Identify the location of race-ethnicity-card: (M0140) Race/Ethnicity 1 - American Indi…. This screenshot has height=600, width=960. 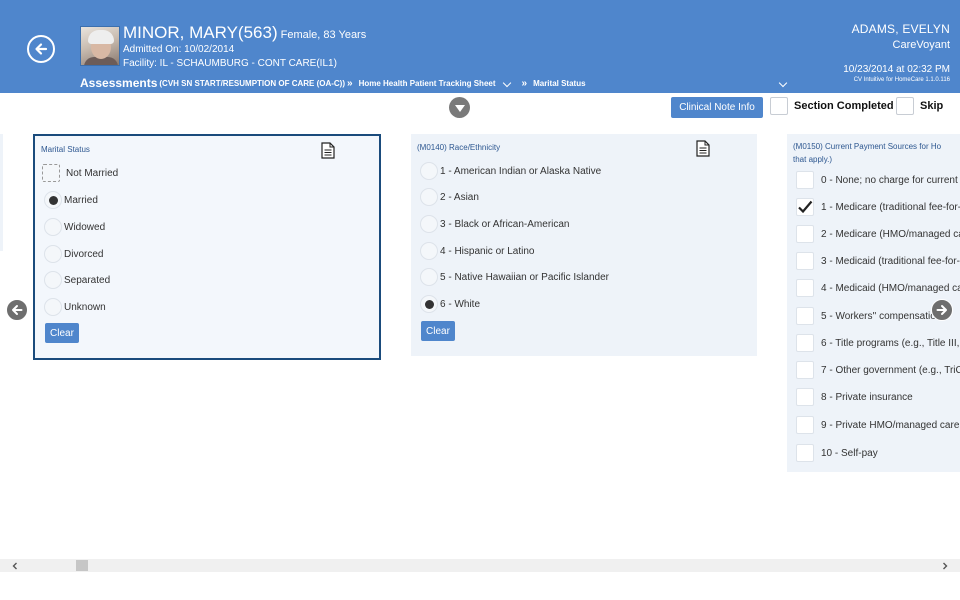
(584, 245).